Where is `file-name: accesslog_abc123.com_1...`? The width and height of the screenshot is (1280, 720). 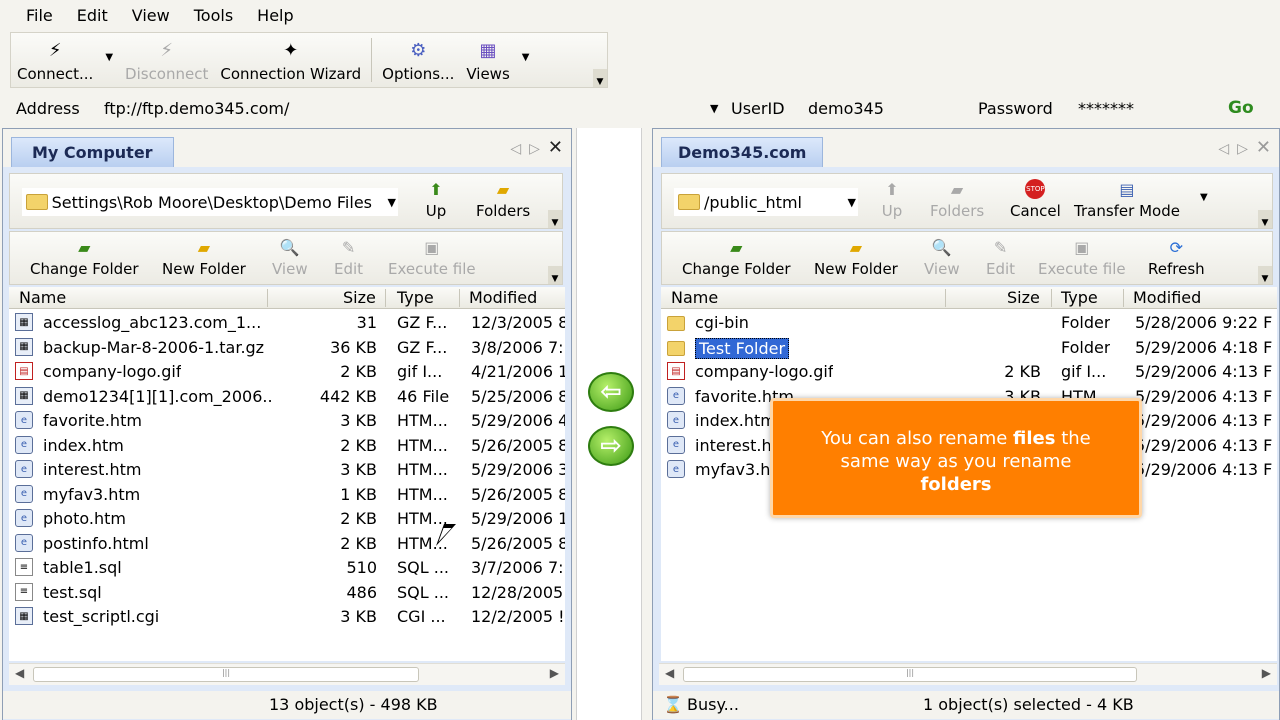
file-name: accesslog_abc123.com_1... is located at coordinates (152, 322).